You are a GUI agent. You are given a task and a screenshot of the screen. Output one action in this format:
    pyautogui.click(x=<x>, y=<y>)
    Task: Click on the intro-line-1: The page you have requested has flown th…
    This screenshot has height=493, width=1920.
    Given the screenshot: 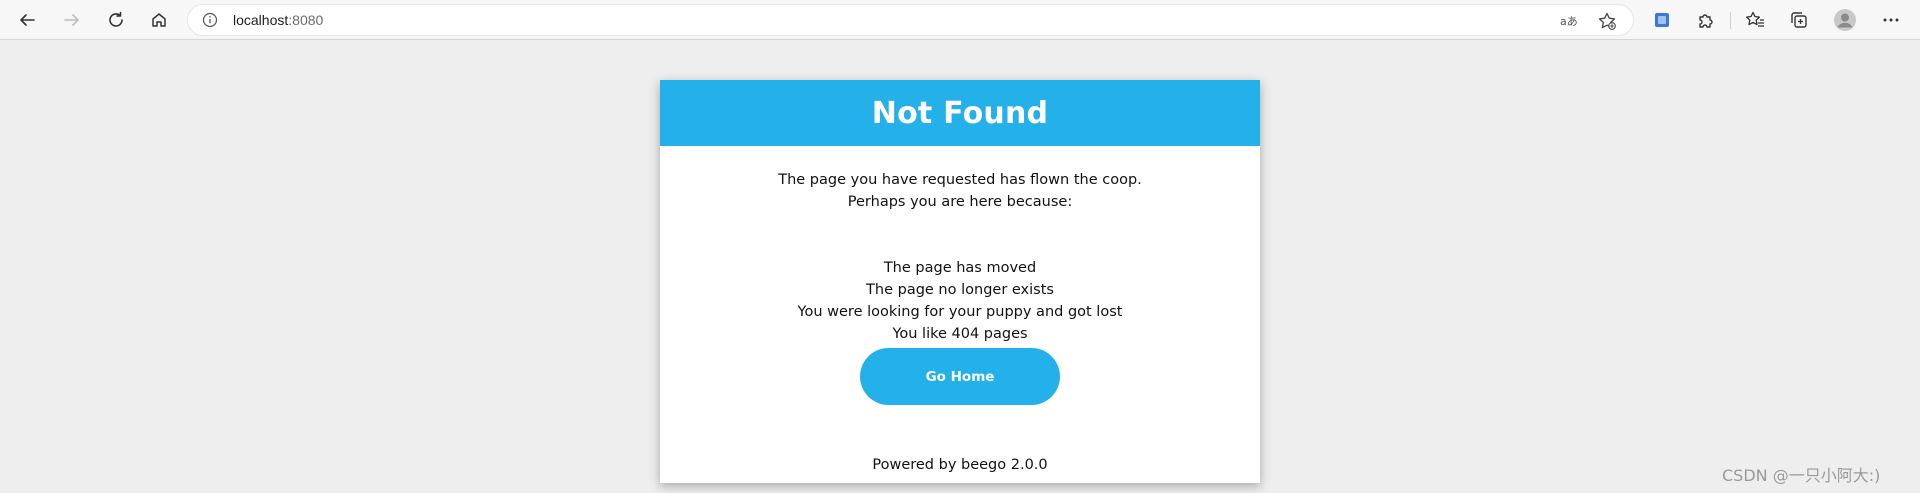 What is the action you would take?
    pyautogui.click(x=960, y=180)
    